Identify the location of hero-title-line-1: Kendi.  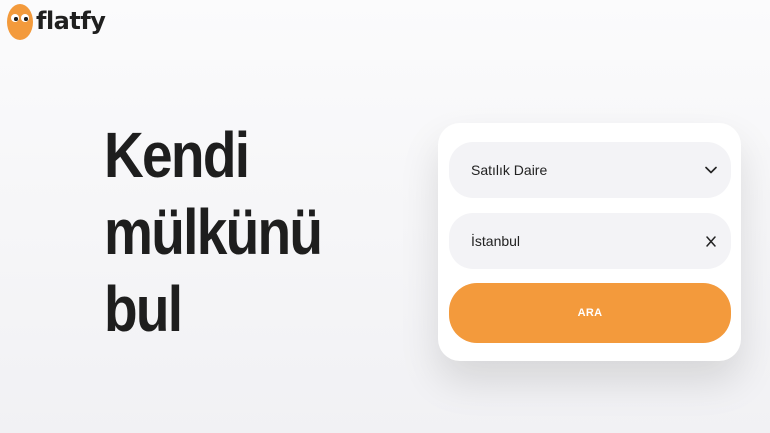
(177, 155).